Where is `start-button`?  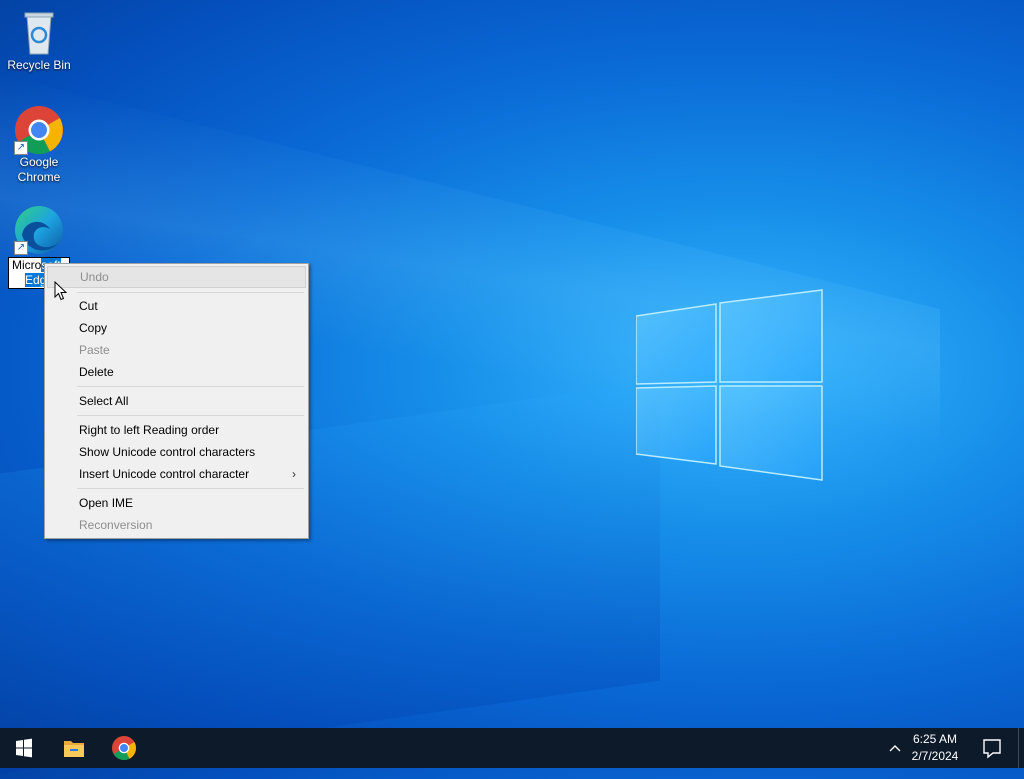 start-button is located at coordinates (24, 748).